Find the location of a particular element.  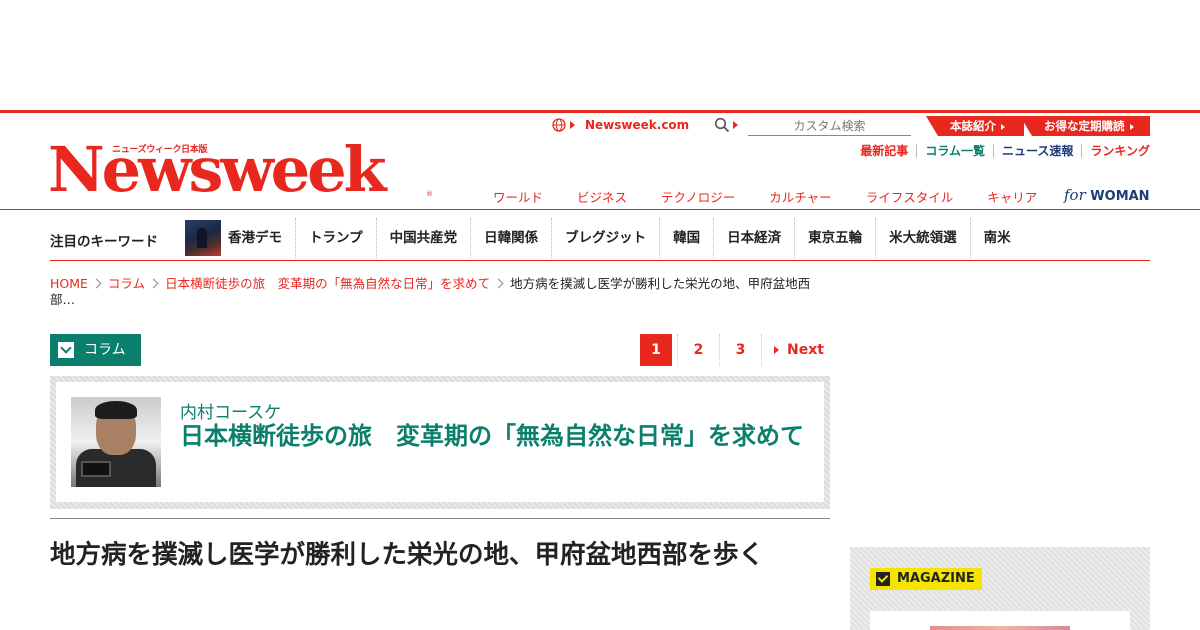

nav-culture: カルチャー is located at coordinates (800, 196).